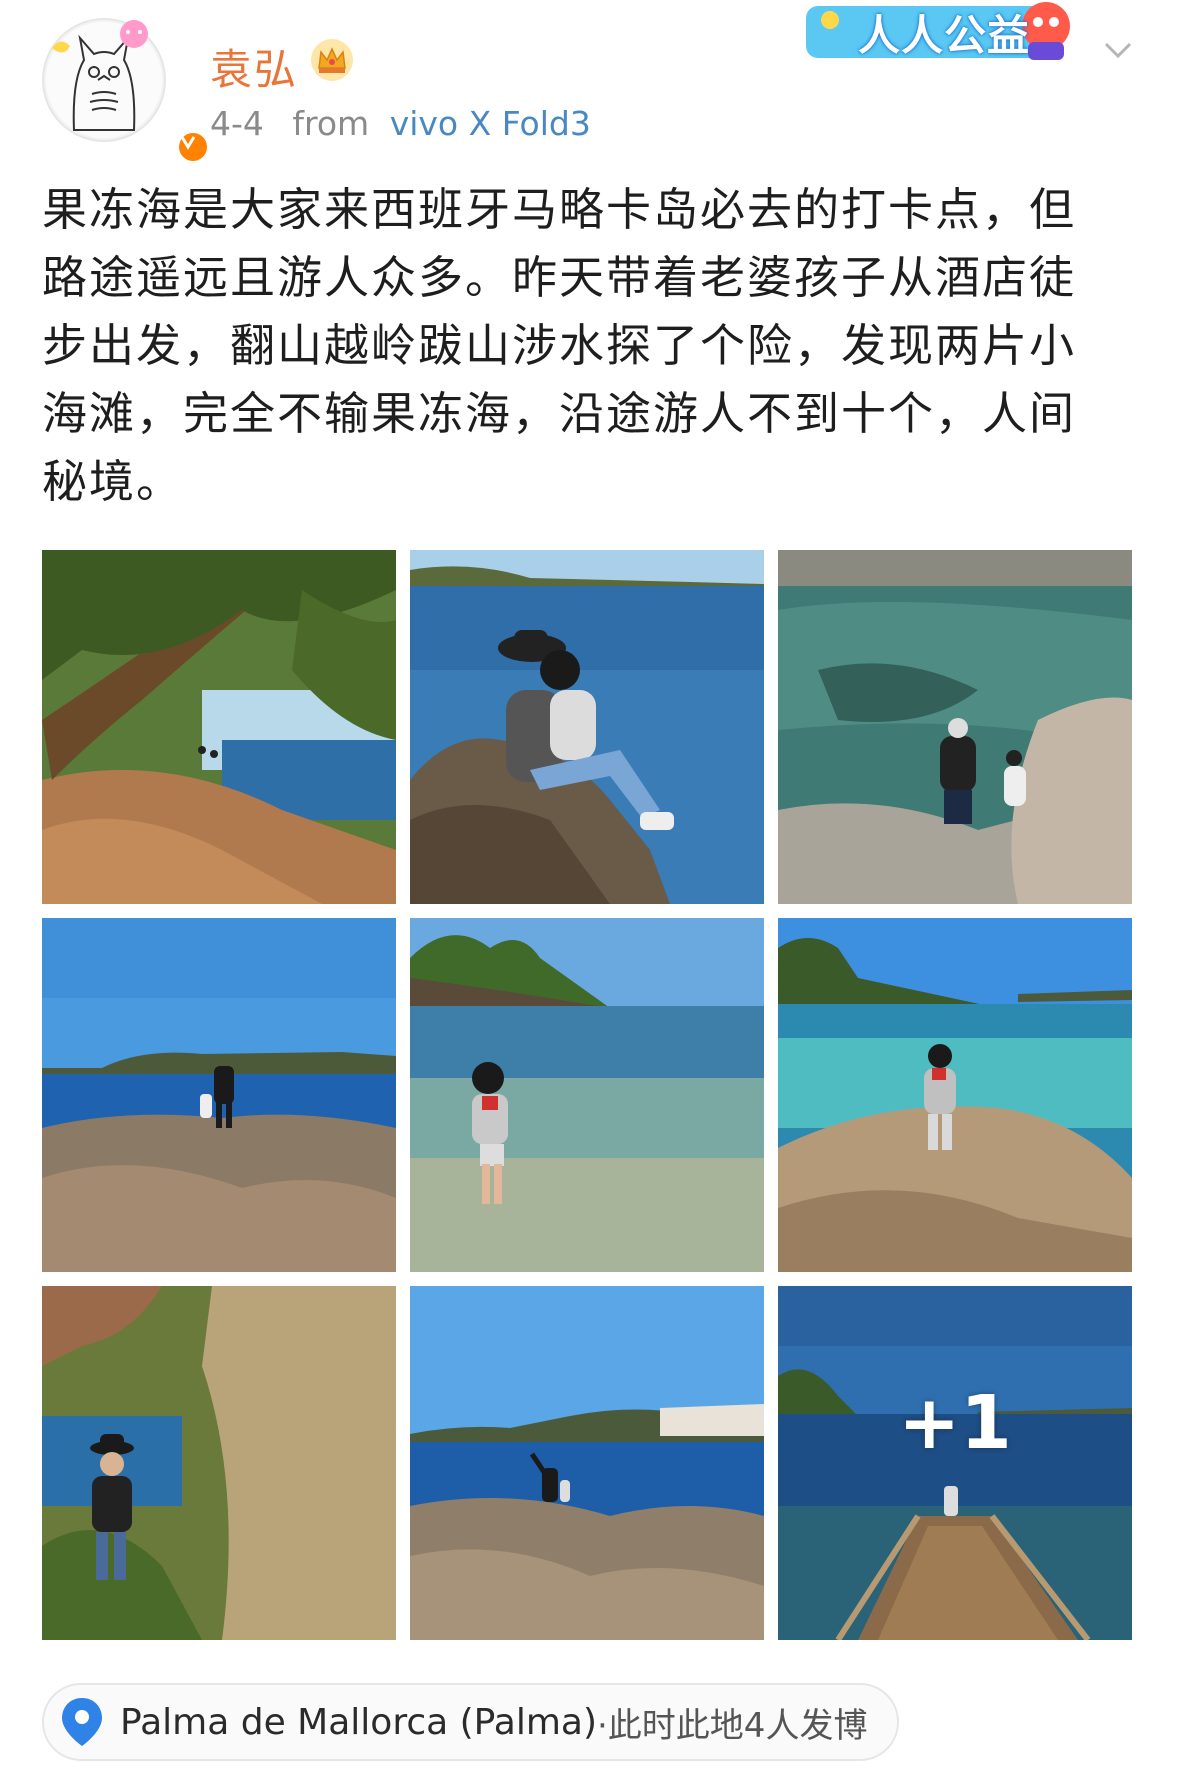  I want to click on location-extra: ·此时此地4人发博, so click(732, 1725).